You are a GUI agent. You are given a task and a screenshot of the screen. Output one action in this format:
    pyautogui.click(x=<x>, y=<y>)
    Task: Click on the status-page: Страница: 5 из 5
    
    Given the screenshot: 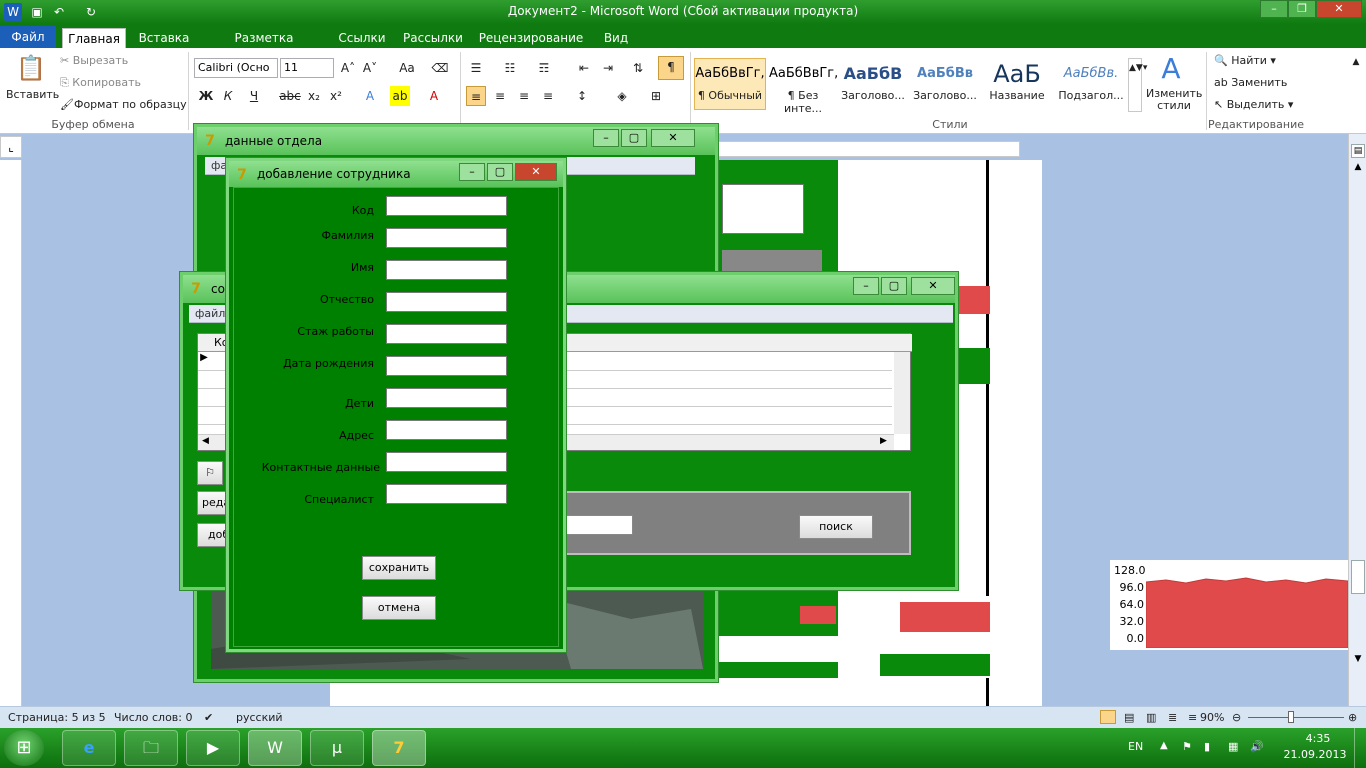 What is the action you would take?
    pyautogui.click(x=57, y=717)
    